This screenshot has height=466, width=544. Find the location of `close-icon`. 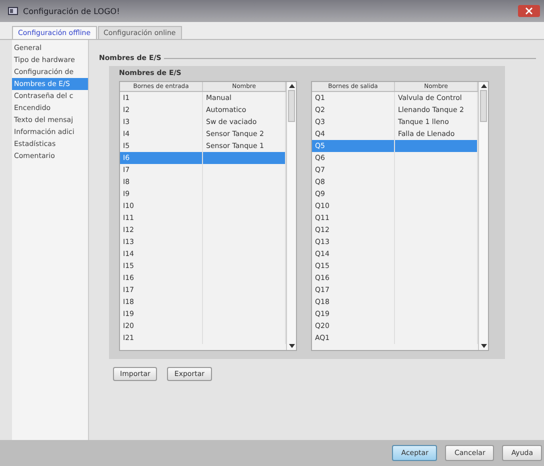

close-icon is located at coordinates (529, 11).